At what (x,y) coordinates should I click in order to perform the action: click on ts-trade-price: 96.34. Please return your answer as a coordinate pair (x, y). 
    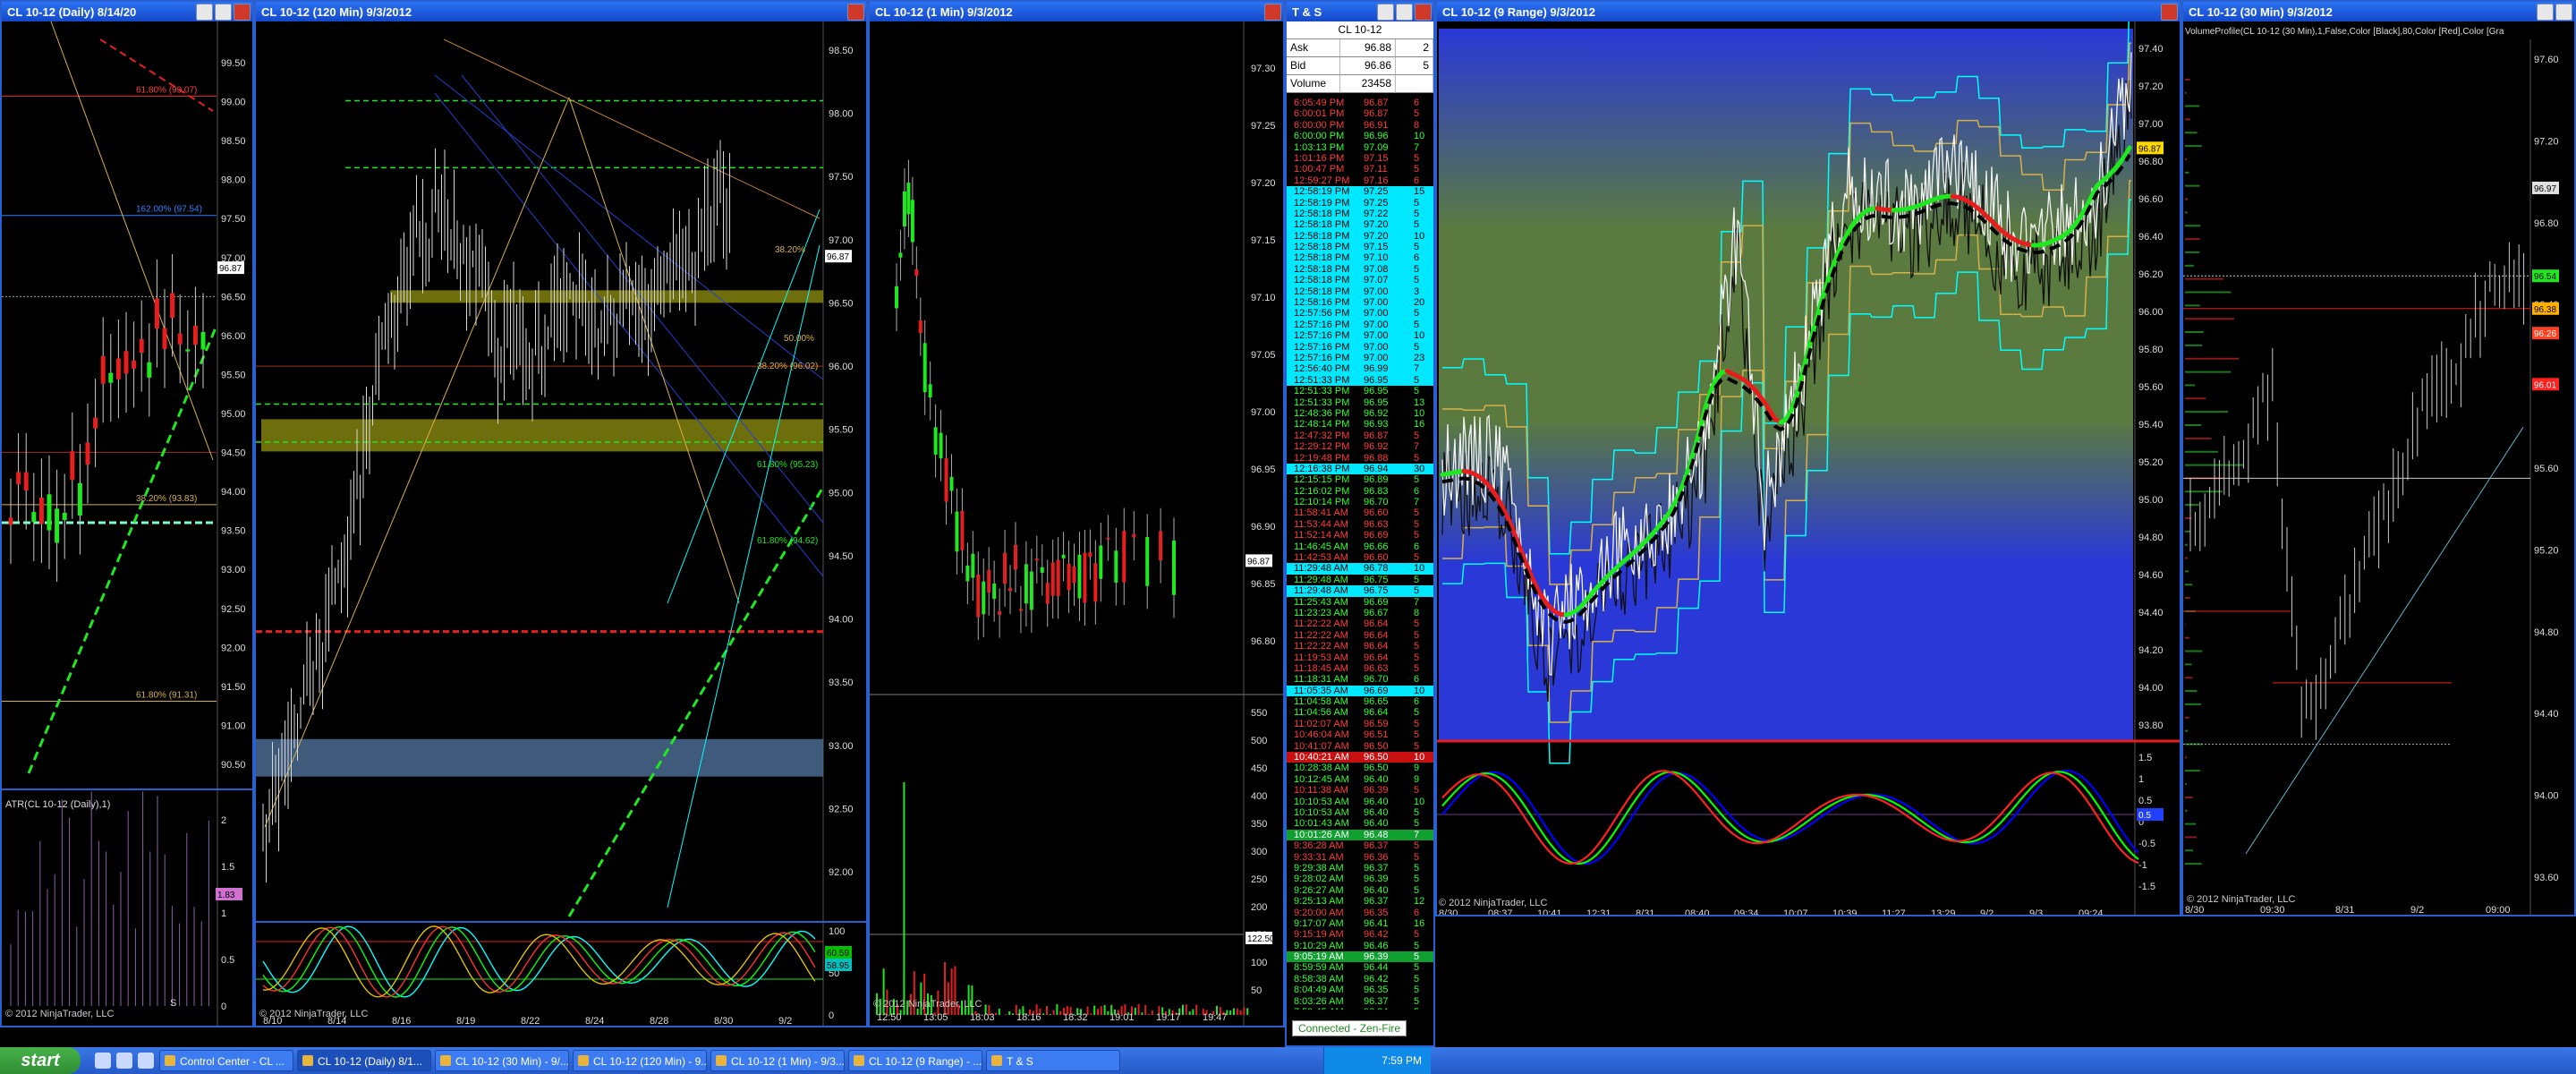
    Looking at the image, I should click on (1389, 1008).